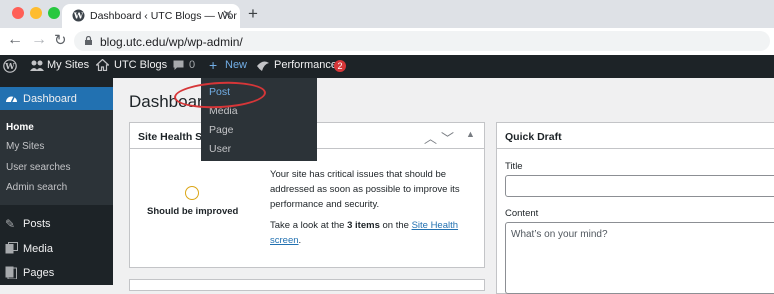 The width and height of the screenshot is (774, 294). I want to click on health-status-label: Should be improved, so click(193, 211).